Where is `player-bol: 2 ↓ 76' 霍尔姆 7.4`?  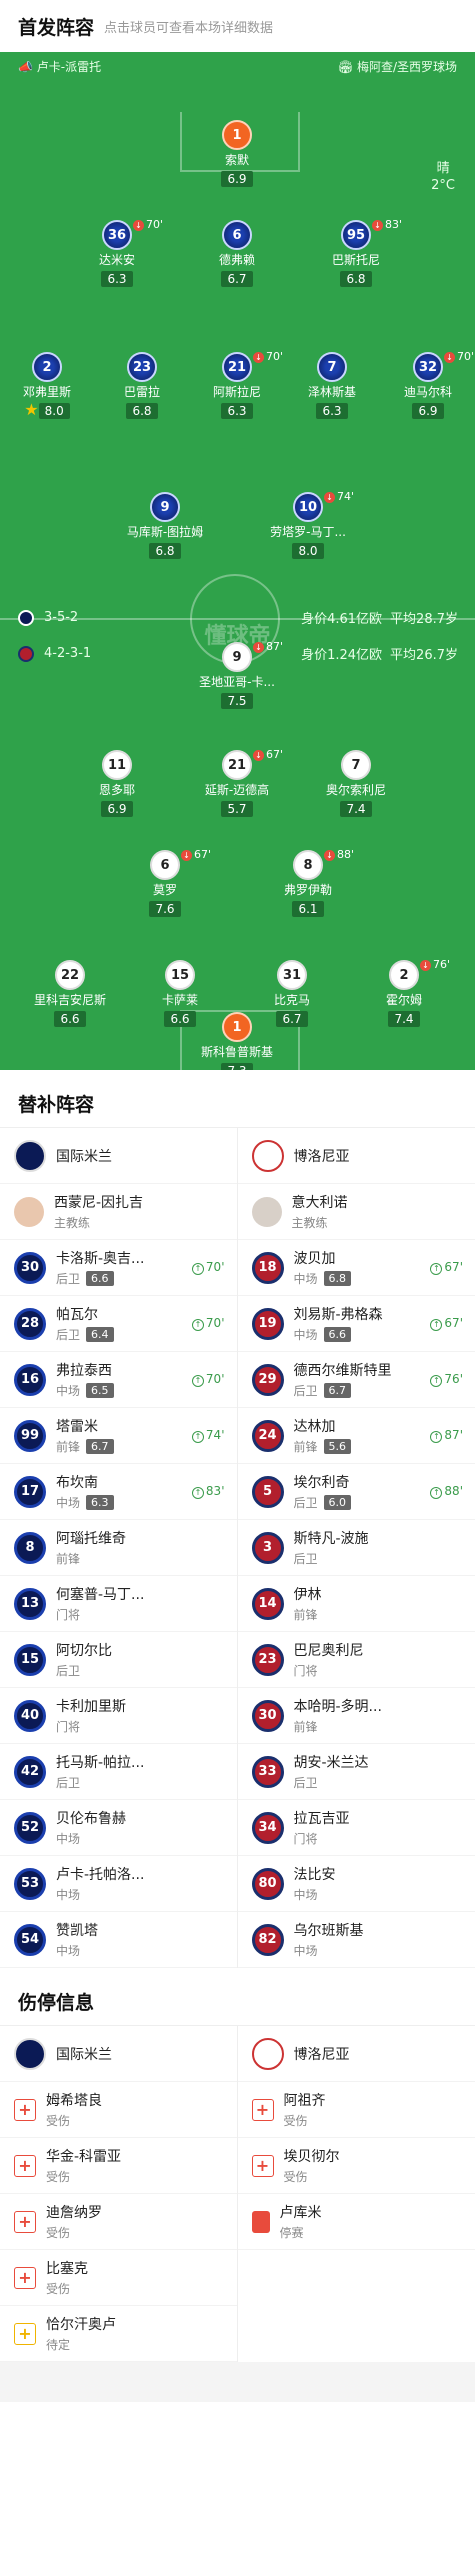 player-bol: 2 ↓ 76' 霍尔姆 7.4 is located at coordinates (404, 992).